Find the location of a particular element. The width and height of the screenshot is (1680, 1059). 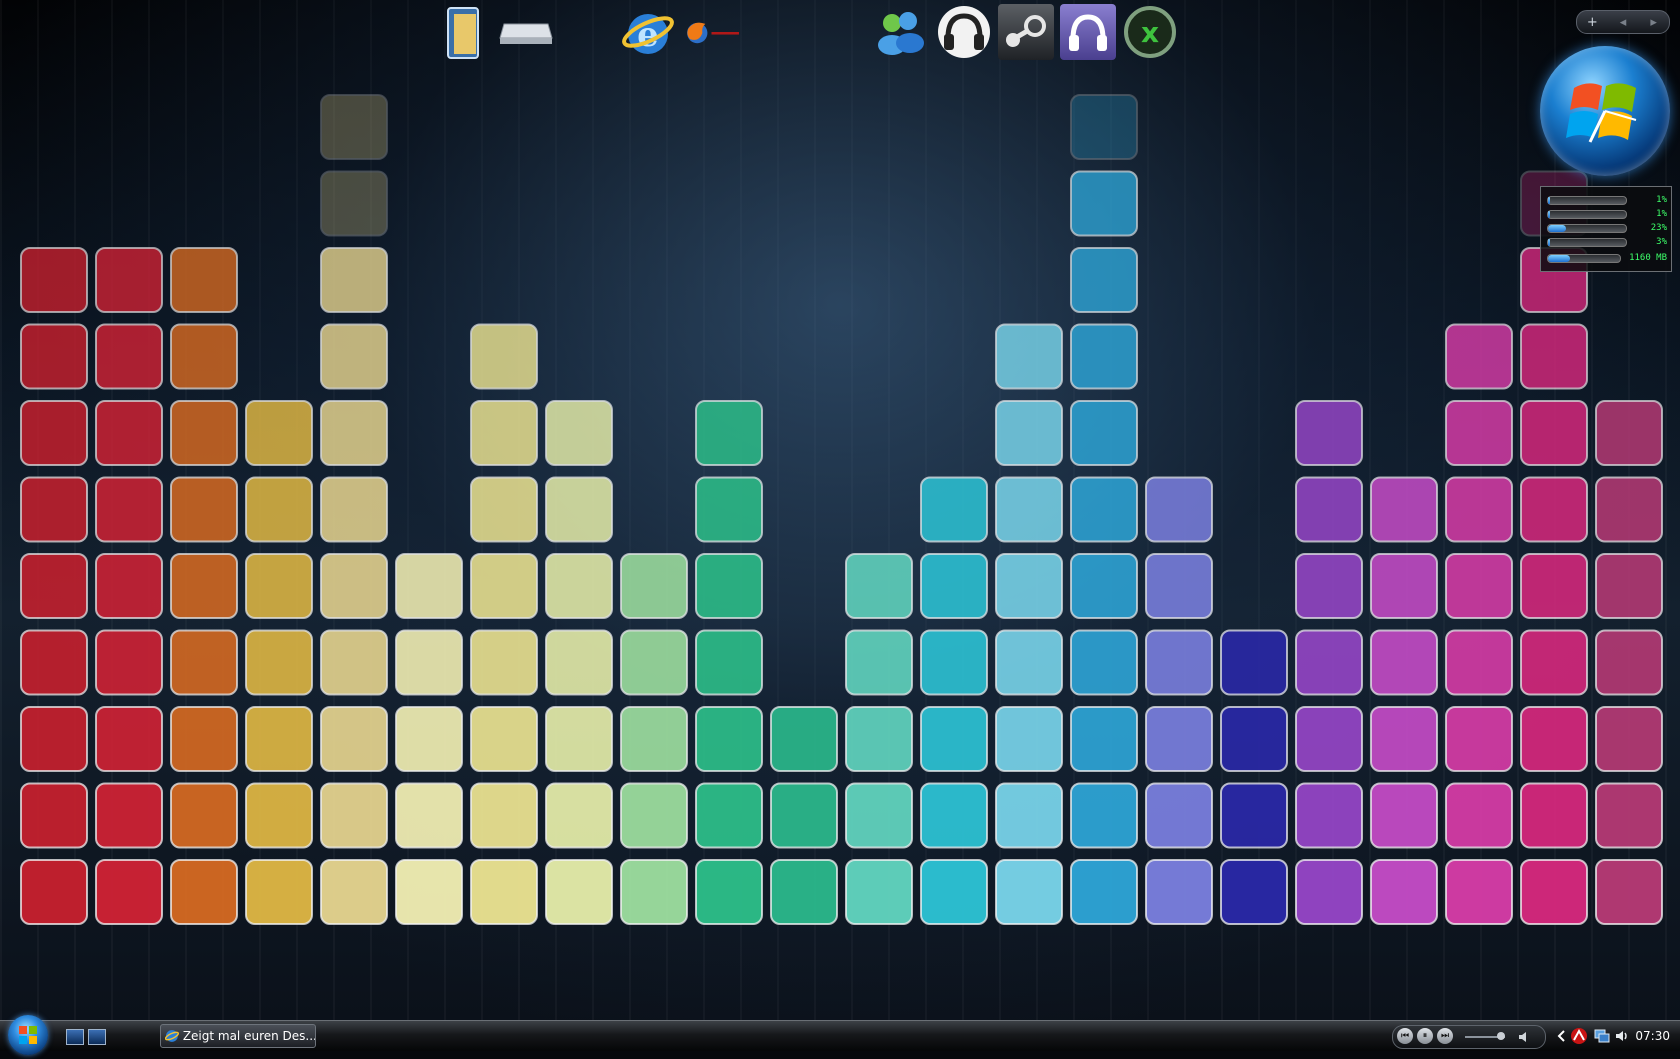

start-button is located at coordinates (28, 1035).